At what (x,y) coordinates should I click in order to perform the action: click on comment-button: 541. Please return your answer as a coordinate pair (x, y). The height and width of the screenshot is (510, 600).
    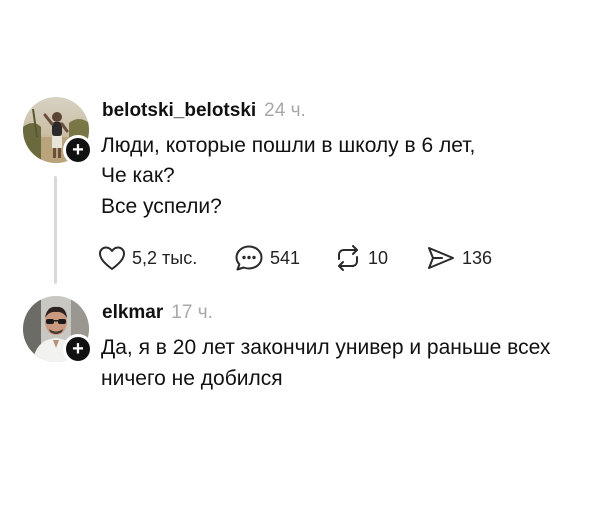
    Looking at the image, I should click on (284, 258).